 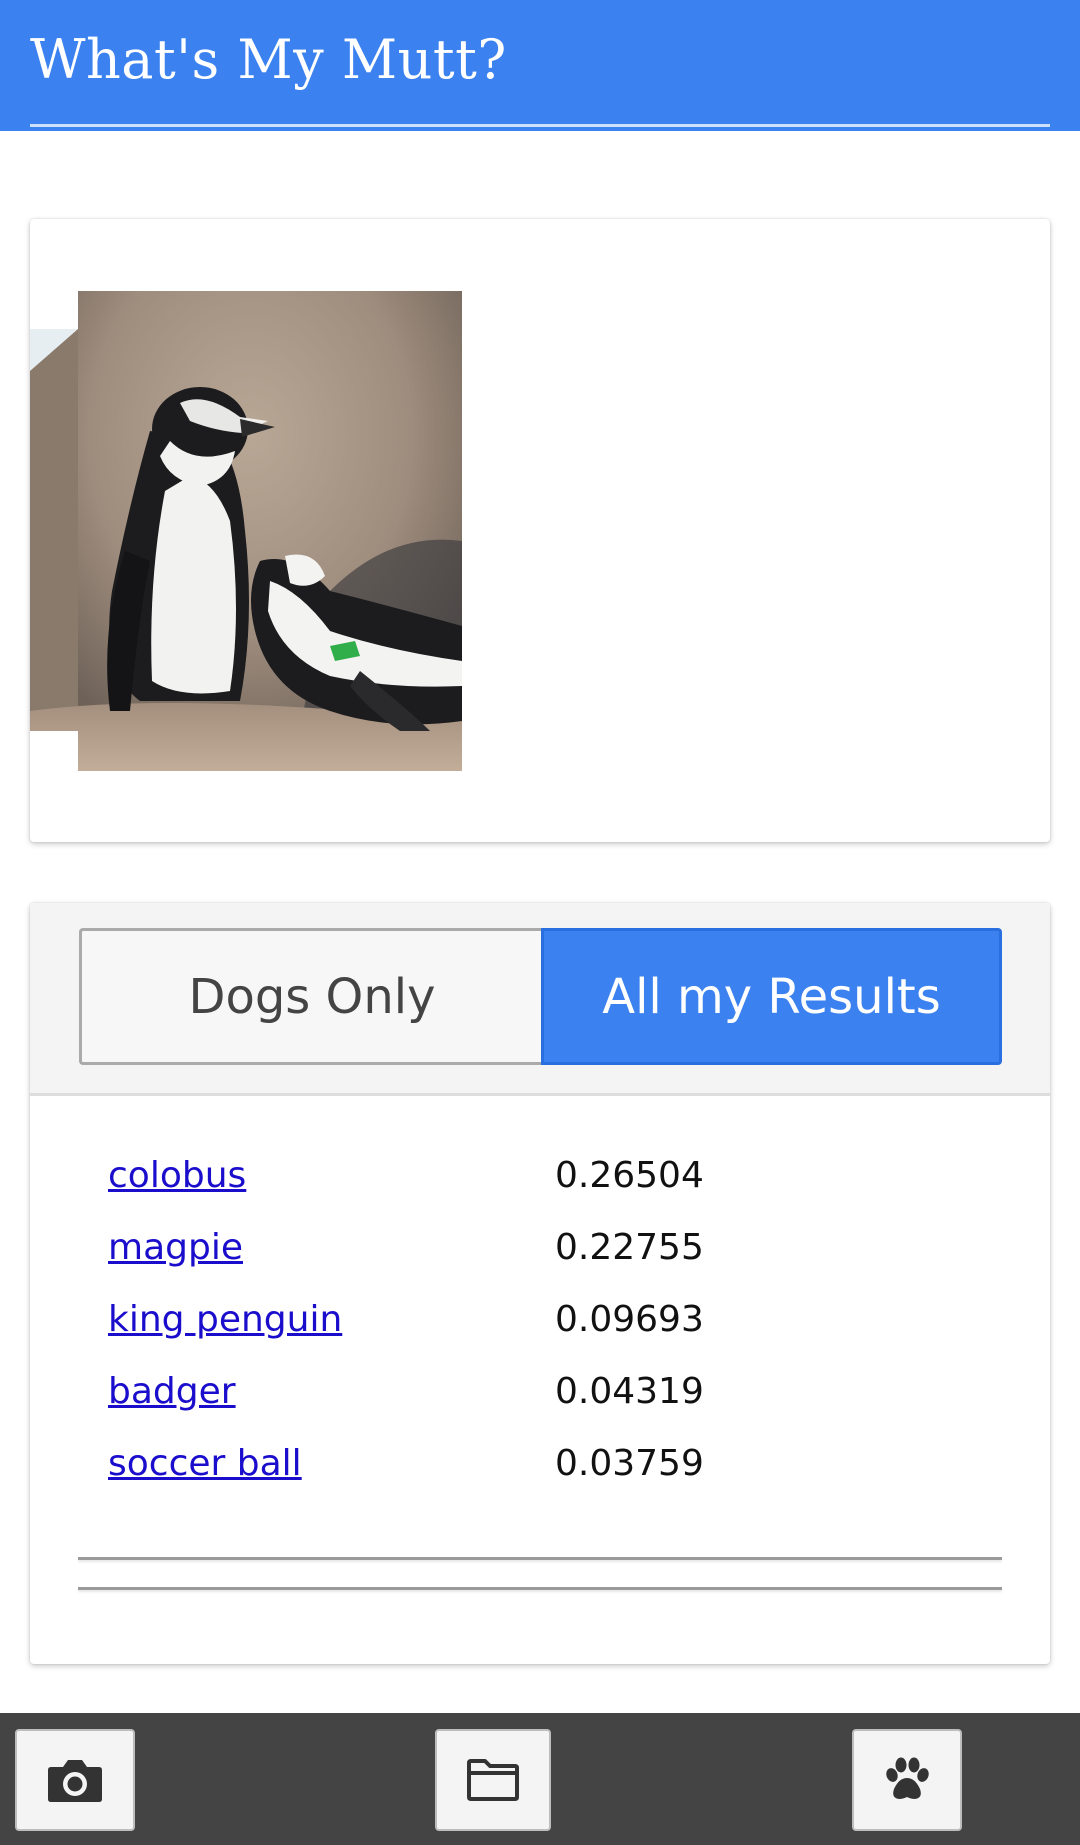 What do you see at coordinates (310, 996) in the screenshot?
I see `tab-dogs-only: Dogs Only` at bounding box center [310, 996].